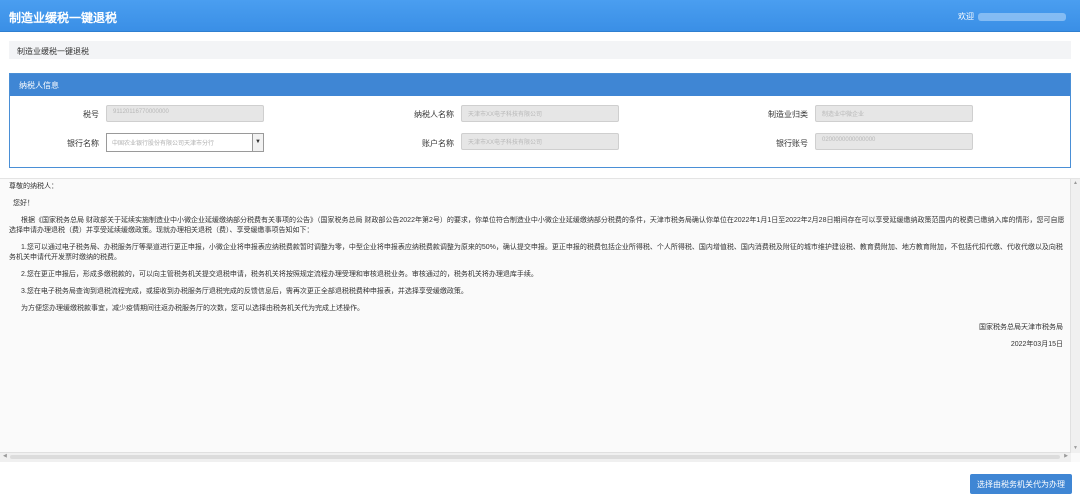 Image resolution: width=1080 pixels, height=500 pixels. Describe the element at coordinates (163, 144) in the screenshot. I see `bank-name-selected: 中国农业银行股份有限公司天津市分行` at that location.